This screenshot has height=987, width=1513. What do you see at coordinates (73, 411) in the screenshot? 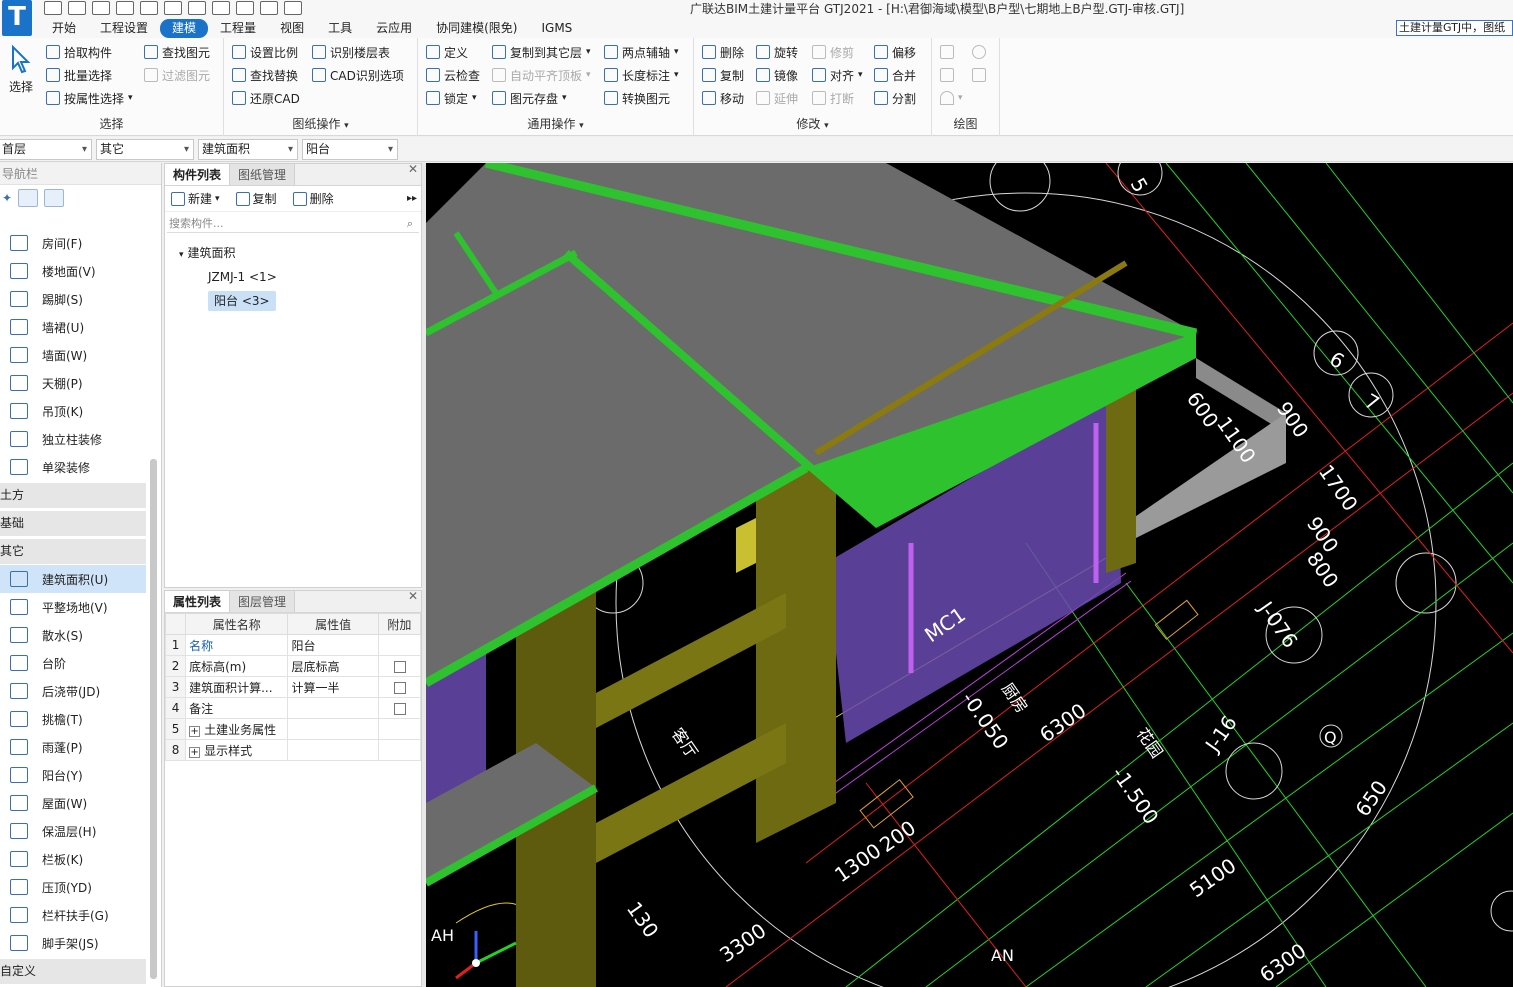
I see `nav-item: 吊顶(K)` at bounding box center [73, 411].